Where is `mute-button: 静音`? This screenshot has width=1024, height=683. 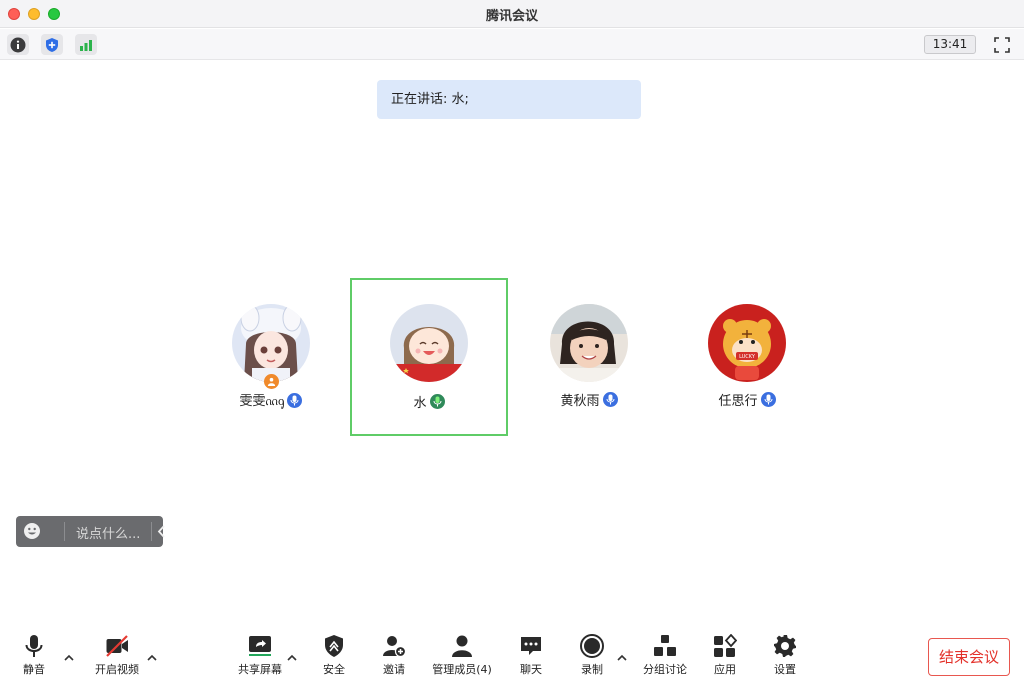 mute-button: 静音 is located at coordinates (34, 656).